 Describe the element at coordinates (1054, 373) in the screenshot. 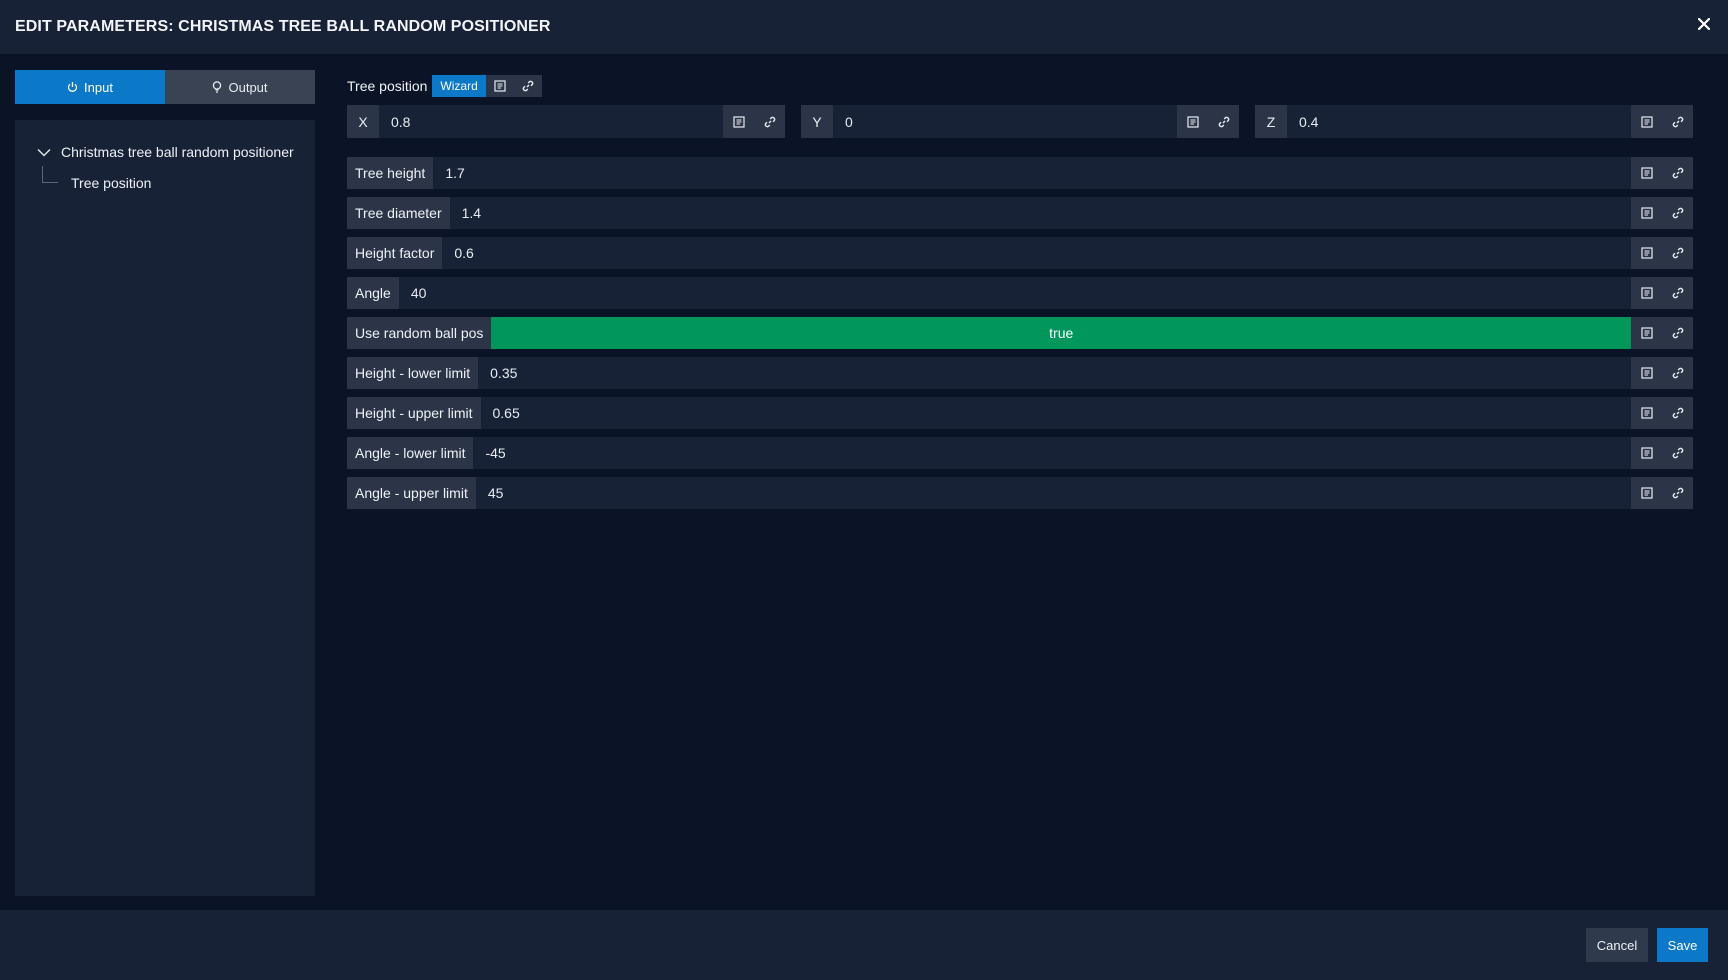

I see `param-input: 0.35` at that location.